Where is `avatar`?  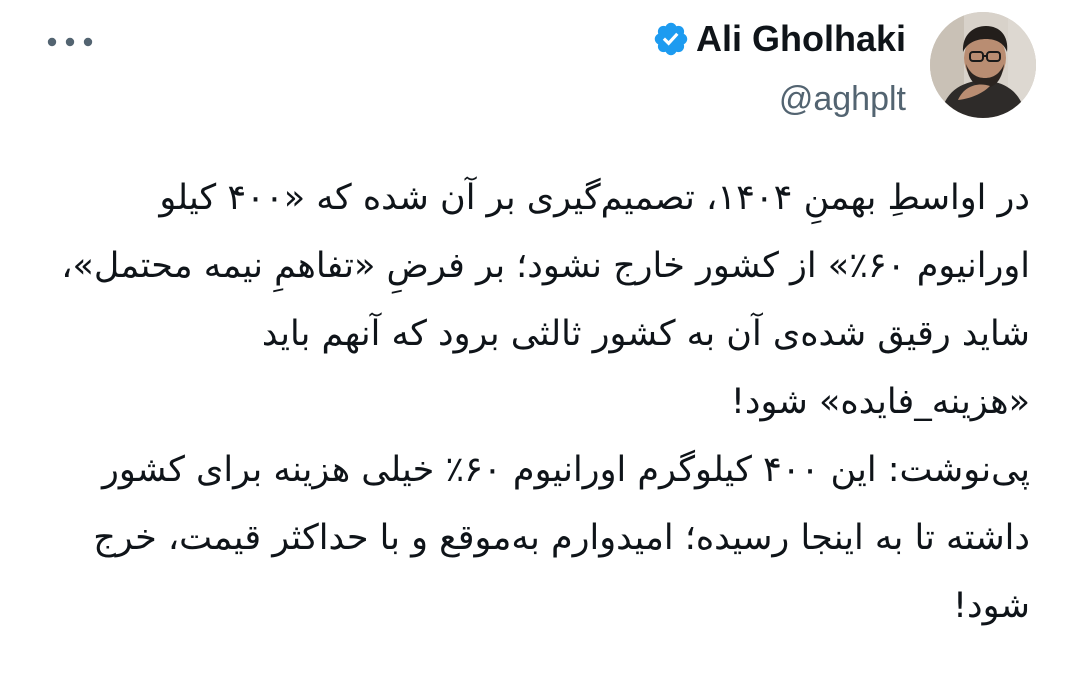 avatar is located at coordinates (983, 65).